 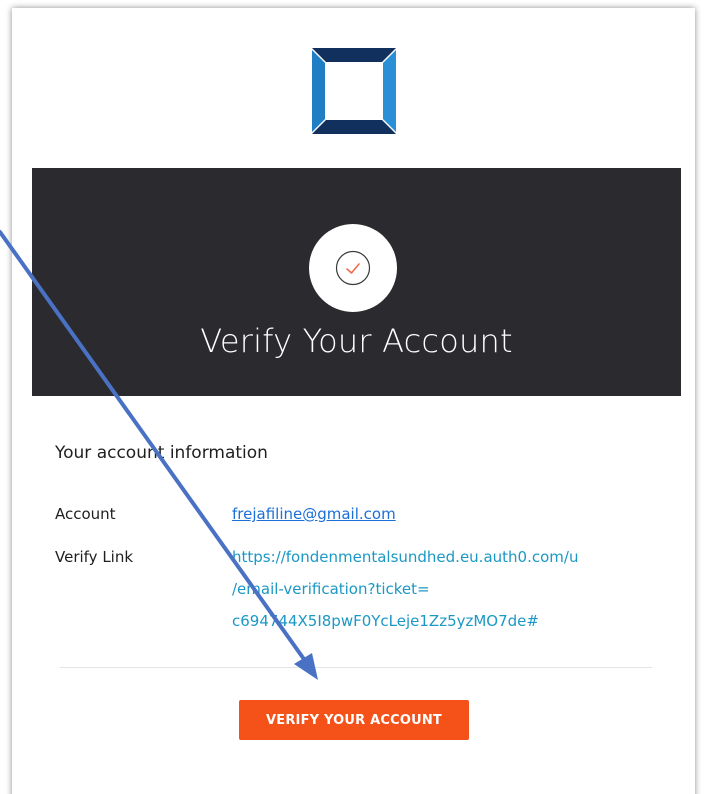 I want to click on verify-link-label: Verify Link, so click(x=94, y=557).